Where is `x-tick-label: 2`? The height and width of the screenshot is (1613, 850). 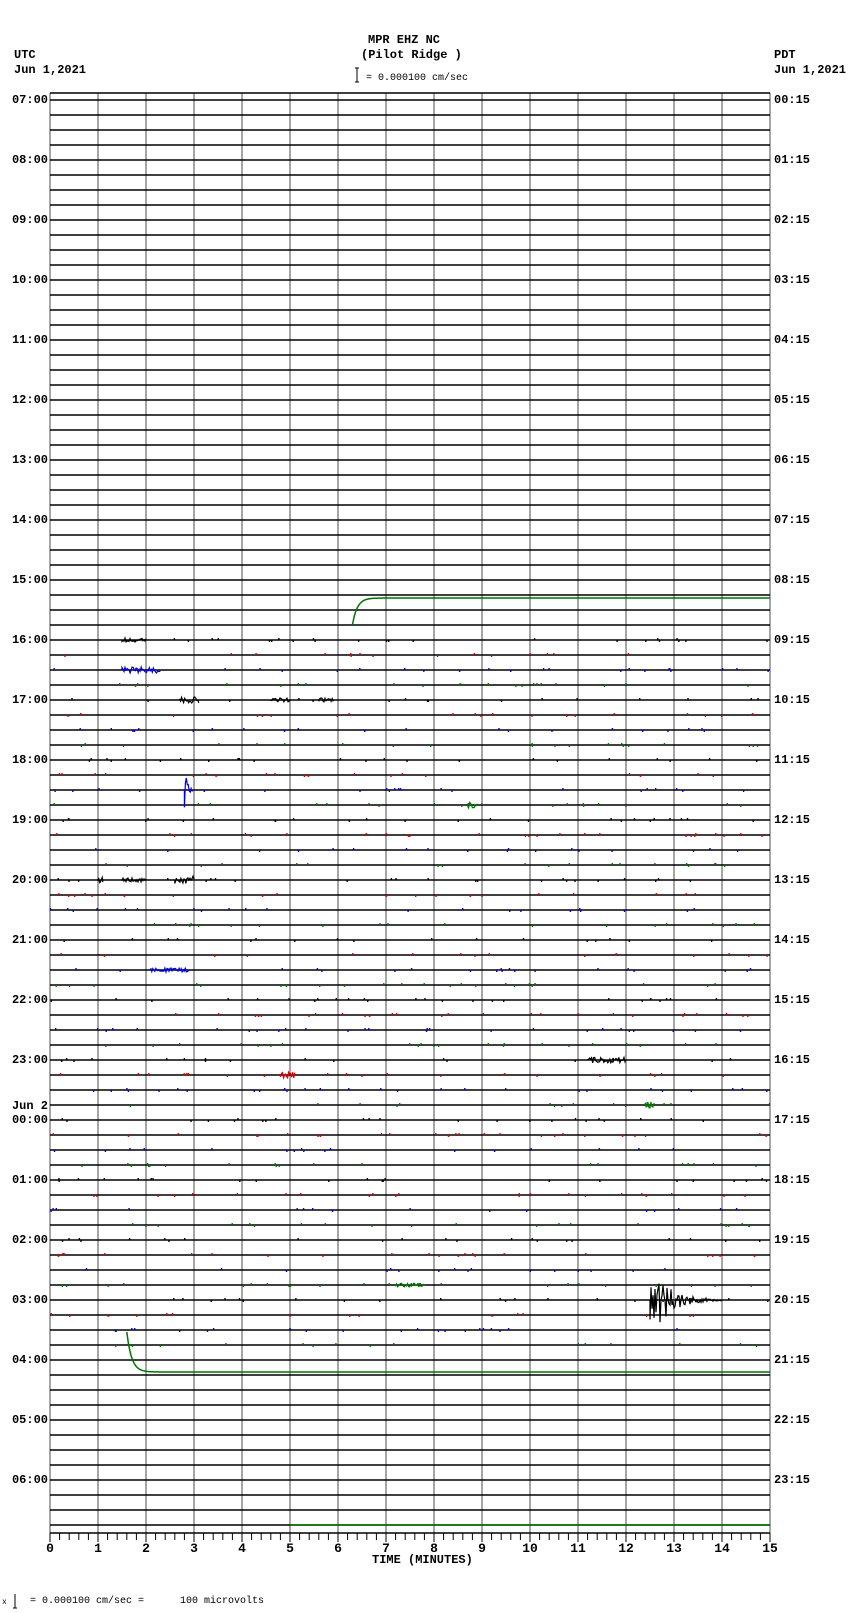 x-tick-label: 2 is located at coordinates (146, 1548).